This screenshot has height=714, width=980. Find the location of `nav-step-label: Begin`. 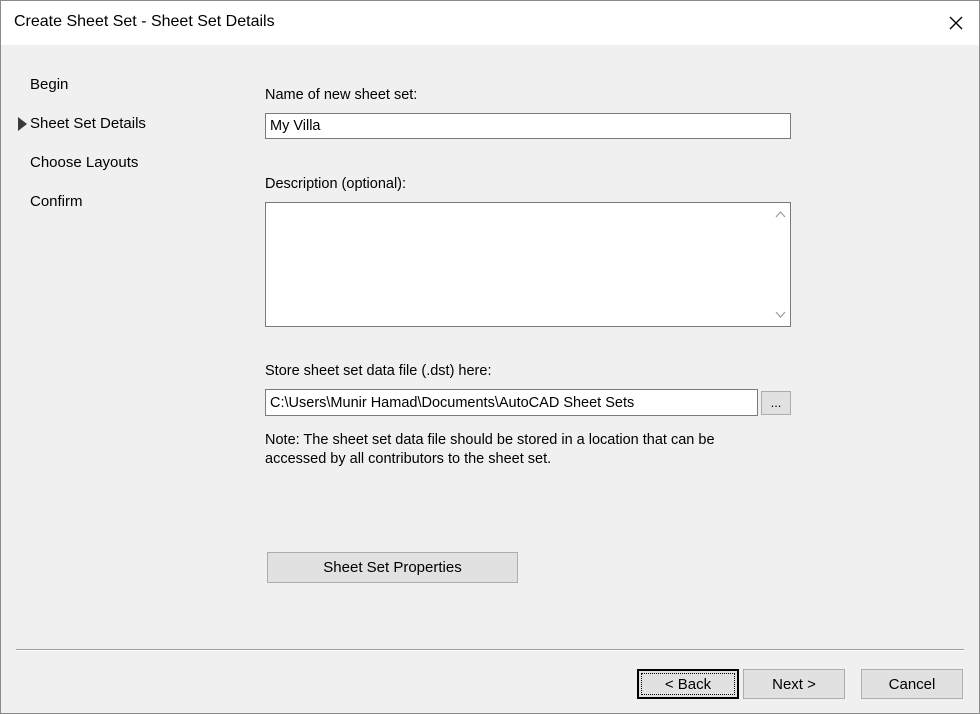

nav-step-label: Begin is located at coordinates (49, 84).